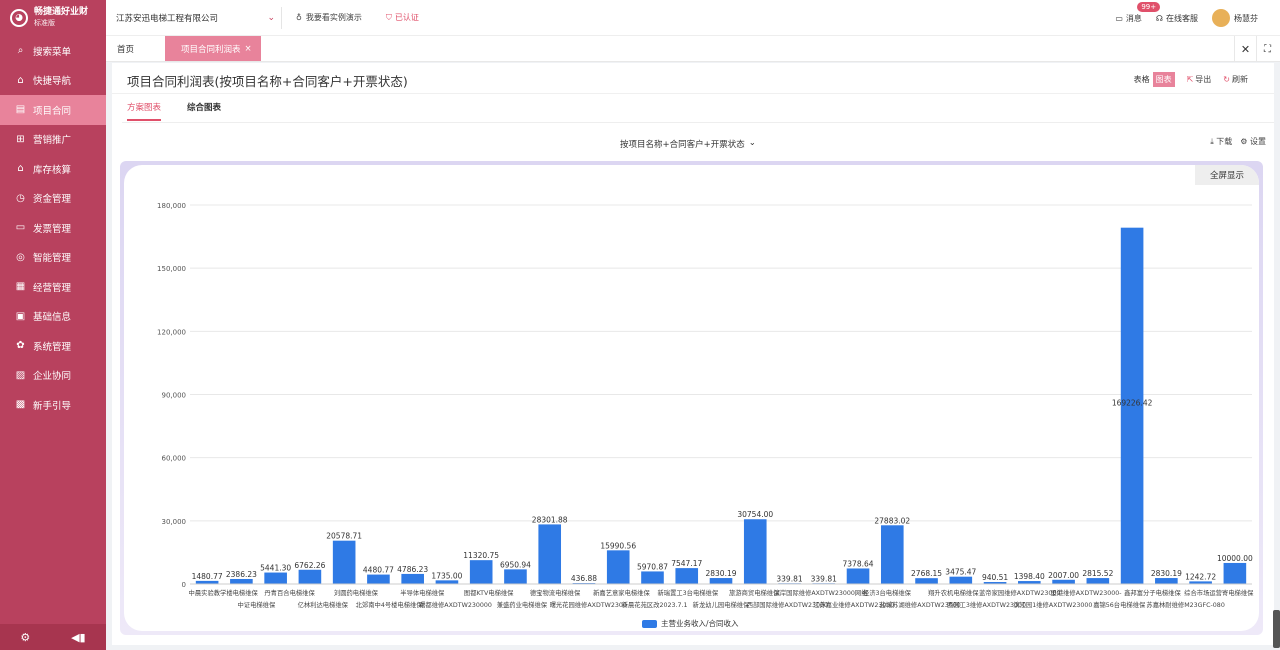 The image size is (1280, 650). Describe the element at coordinates (1177, 18) in the screenshot. I see `service-button: ☊ 在线客服` at that location.